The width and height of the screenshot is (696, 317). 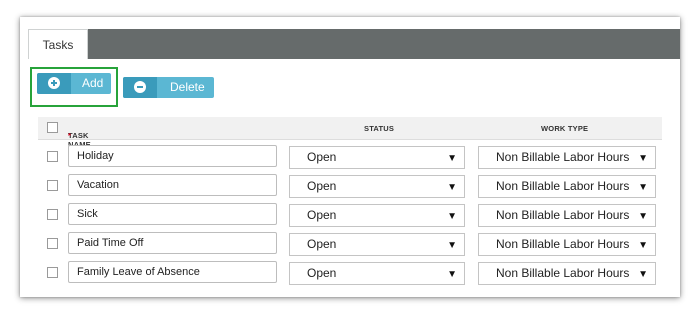 What do you see at coordinates (172, 243) in the screenshot?
I see `task-name-input: Paid Time Off` at bounding box center [172, 243].